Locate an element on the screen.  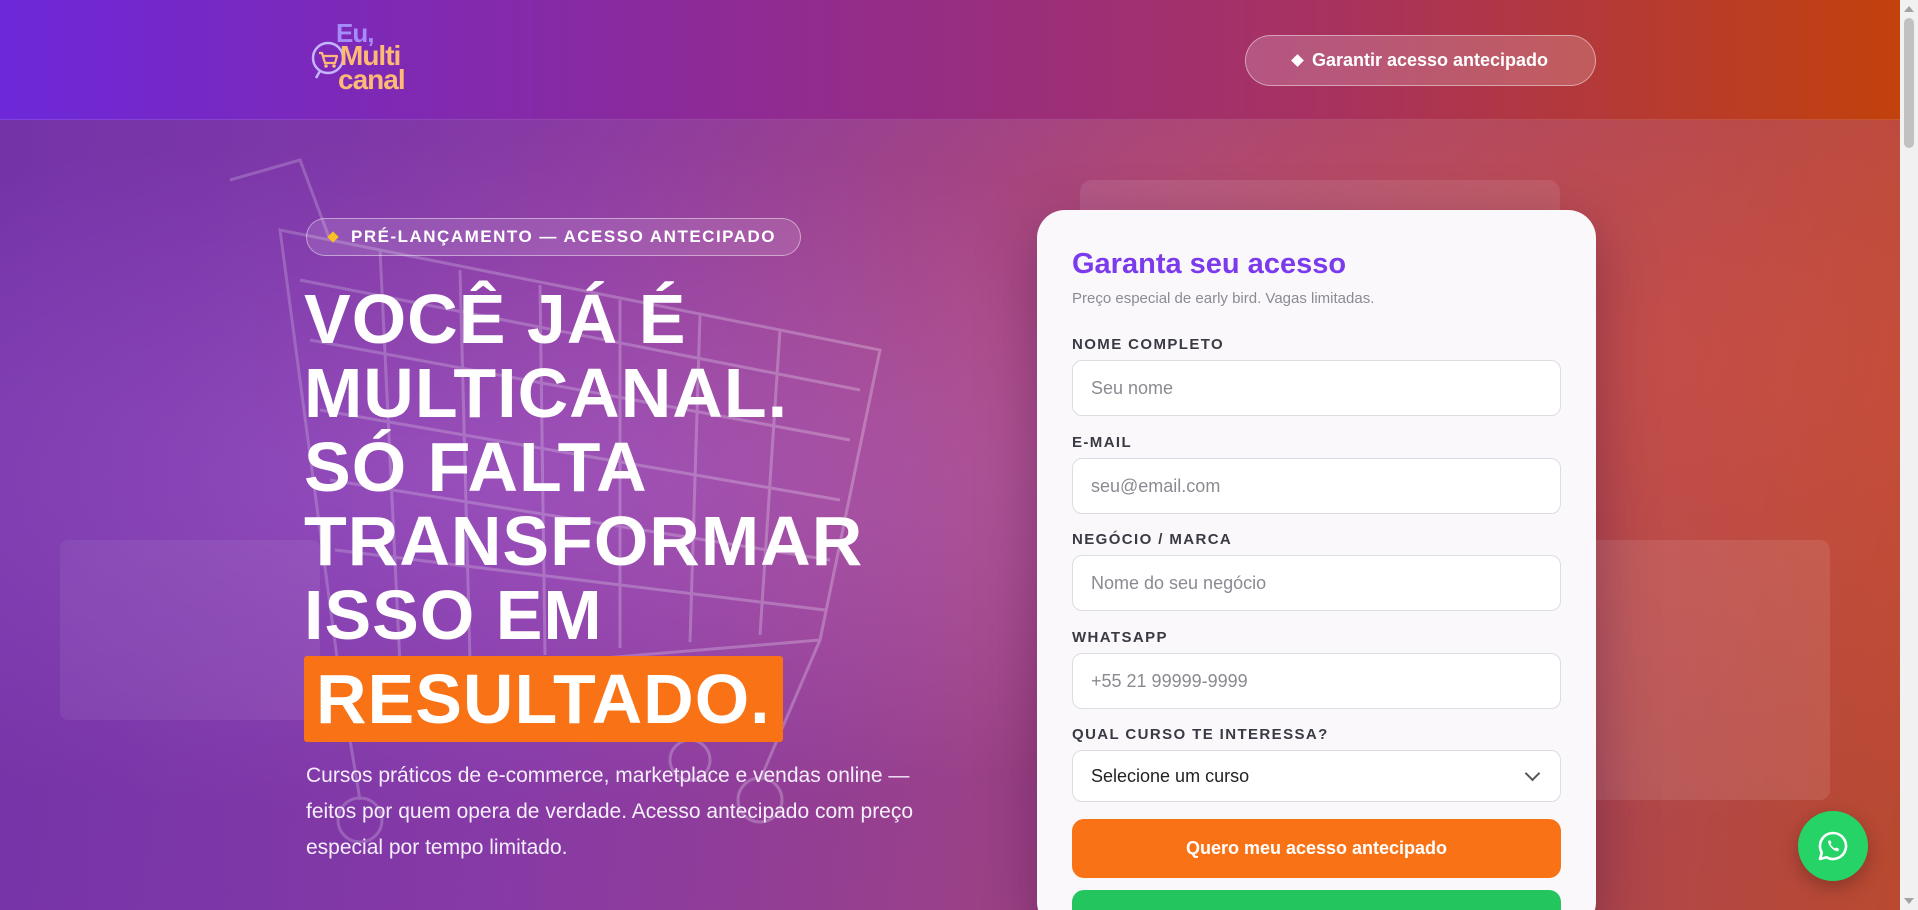
page-scrollbar is located at coordinates (1909, 455).